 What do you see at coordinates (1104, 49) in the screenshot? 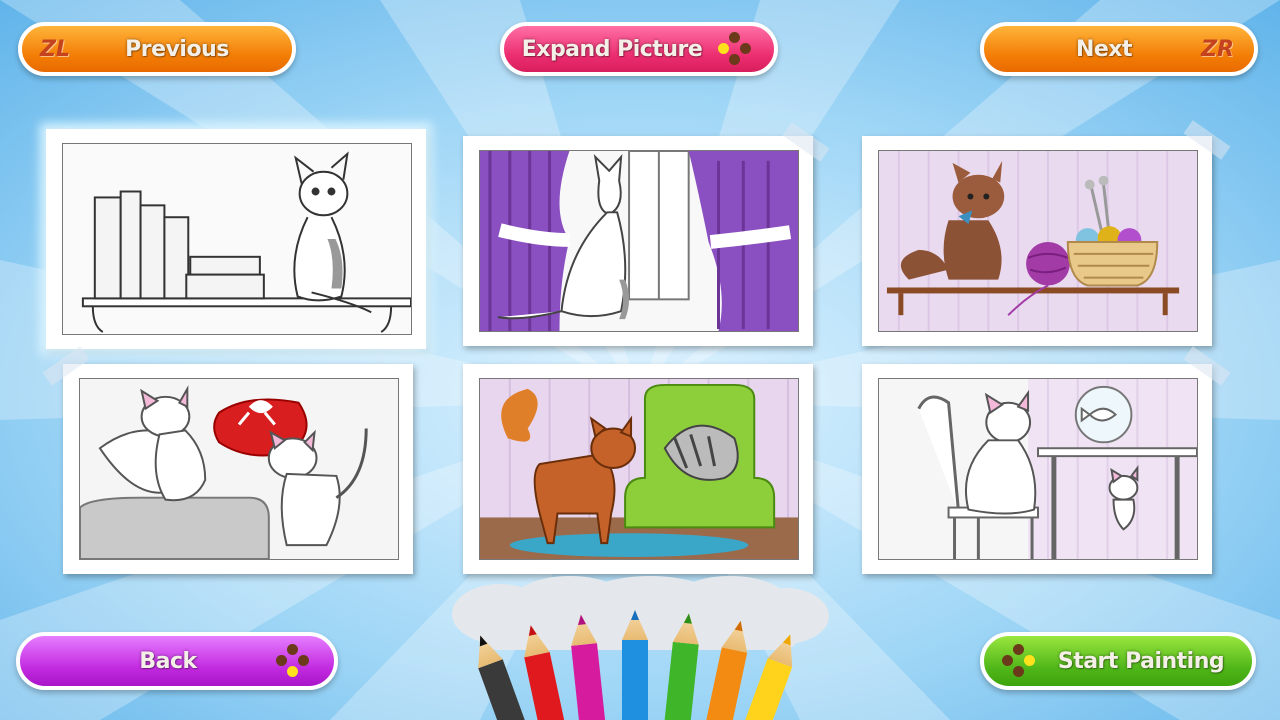
I see `next-label: Next` at bounding box center [1104, 49].